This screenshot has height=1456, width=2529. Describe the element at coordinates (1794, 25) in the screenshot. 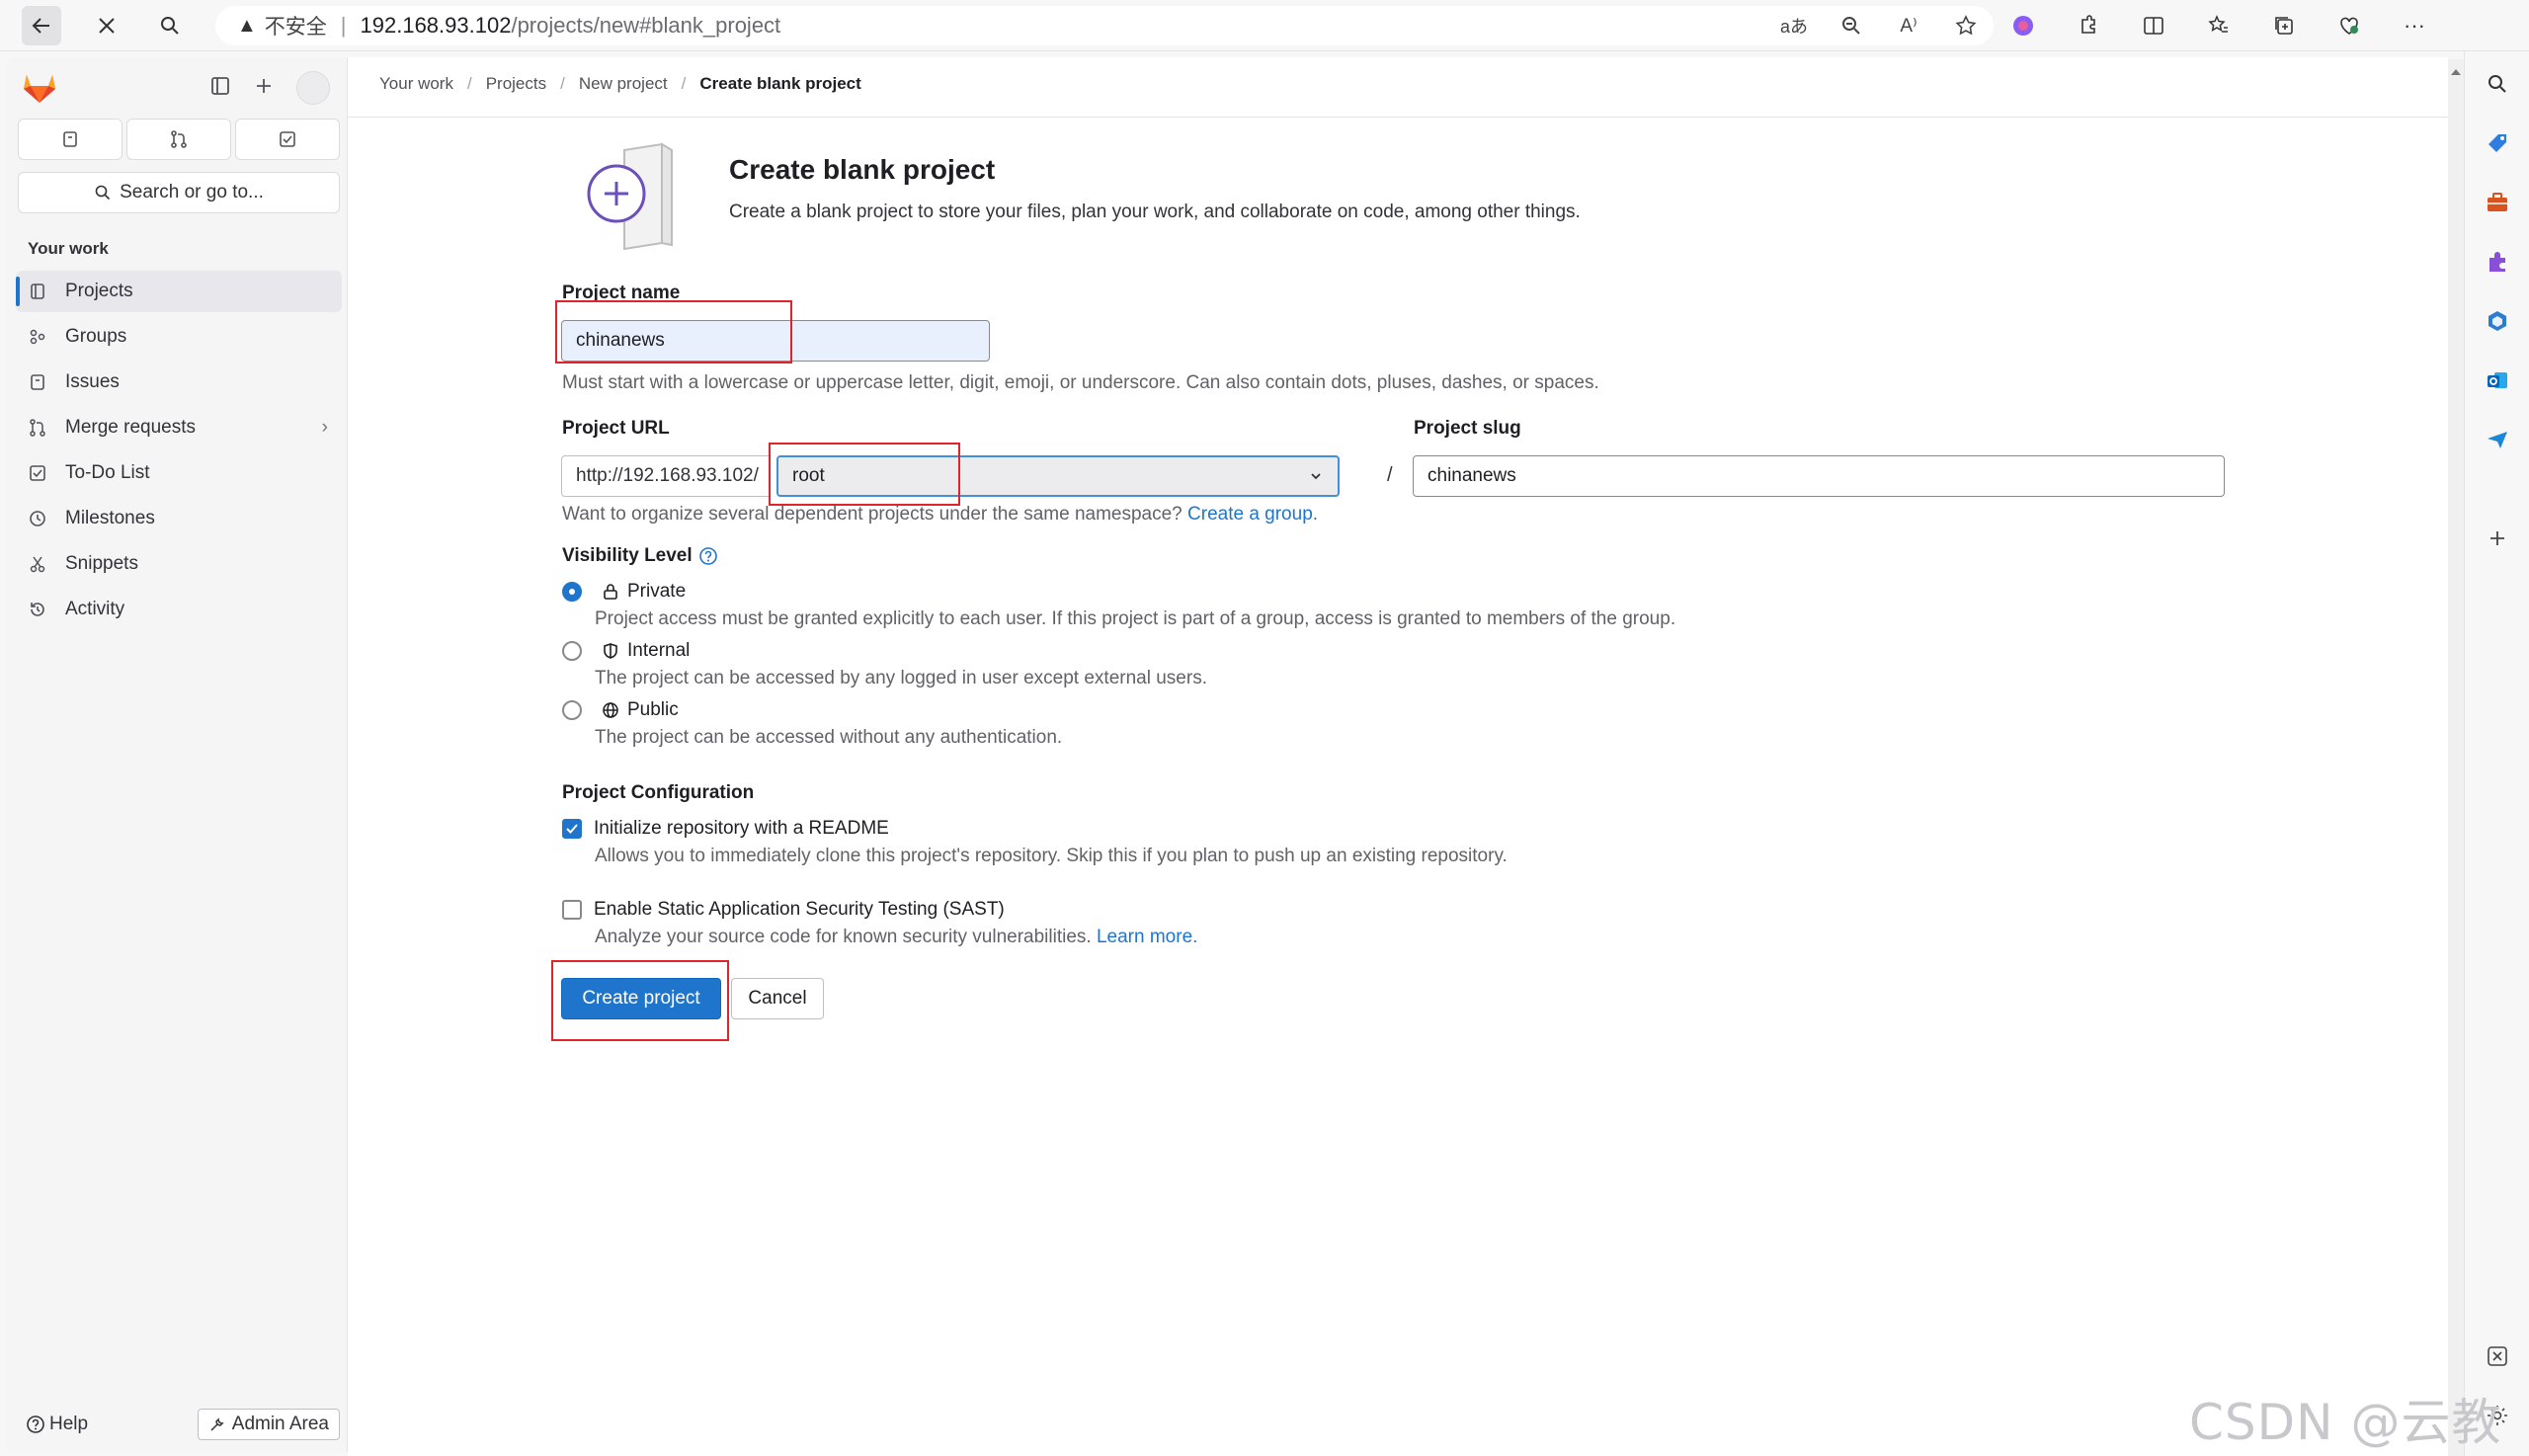

I see `translate-icon: aあ` at that location.